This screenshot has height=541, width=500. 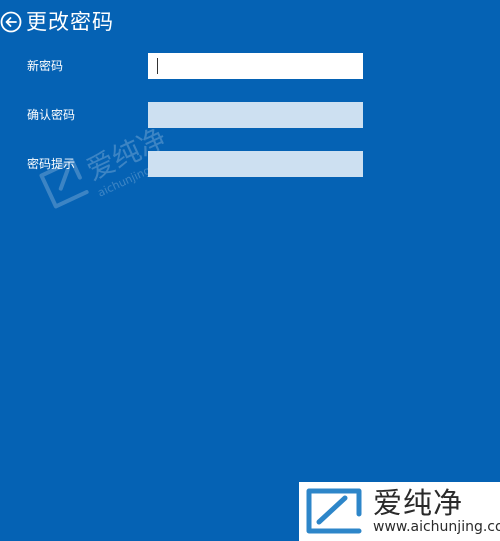 I want to click on logo-domain: www.aichunjing.com, so click(x=436, y=527).